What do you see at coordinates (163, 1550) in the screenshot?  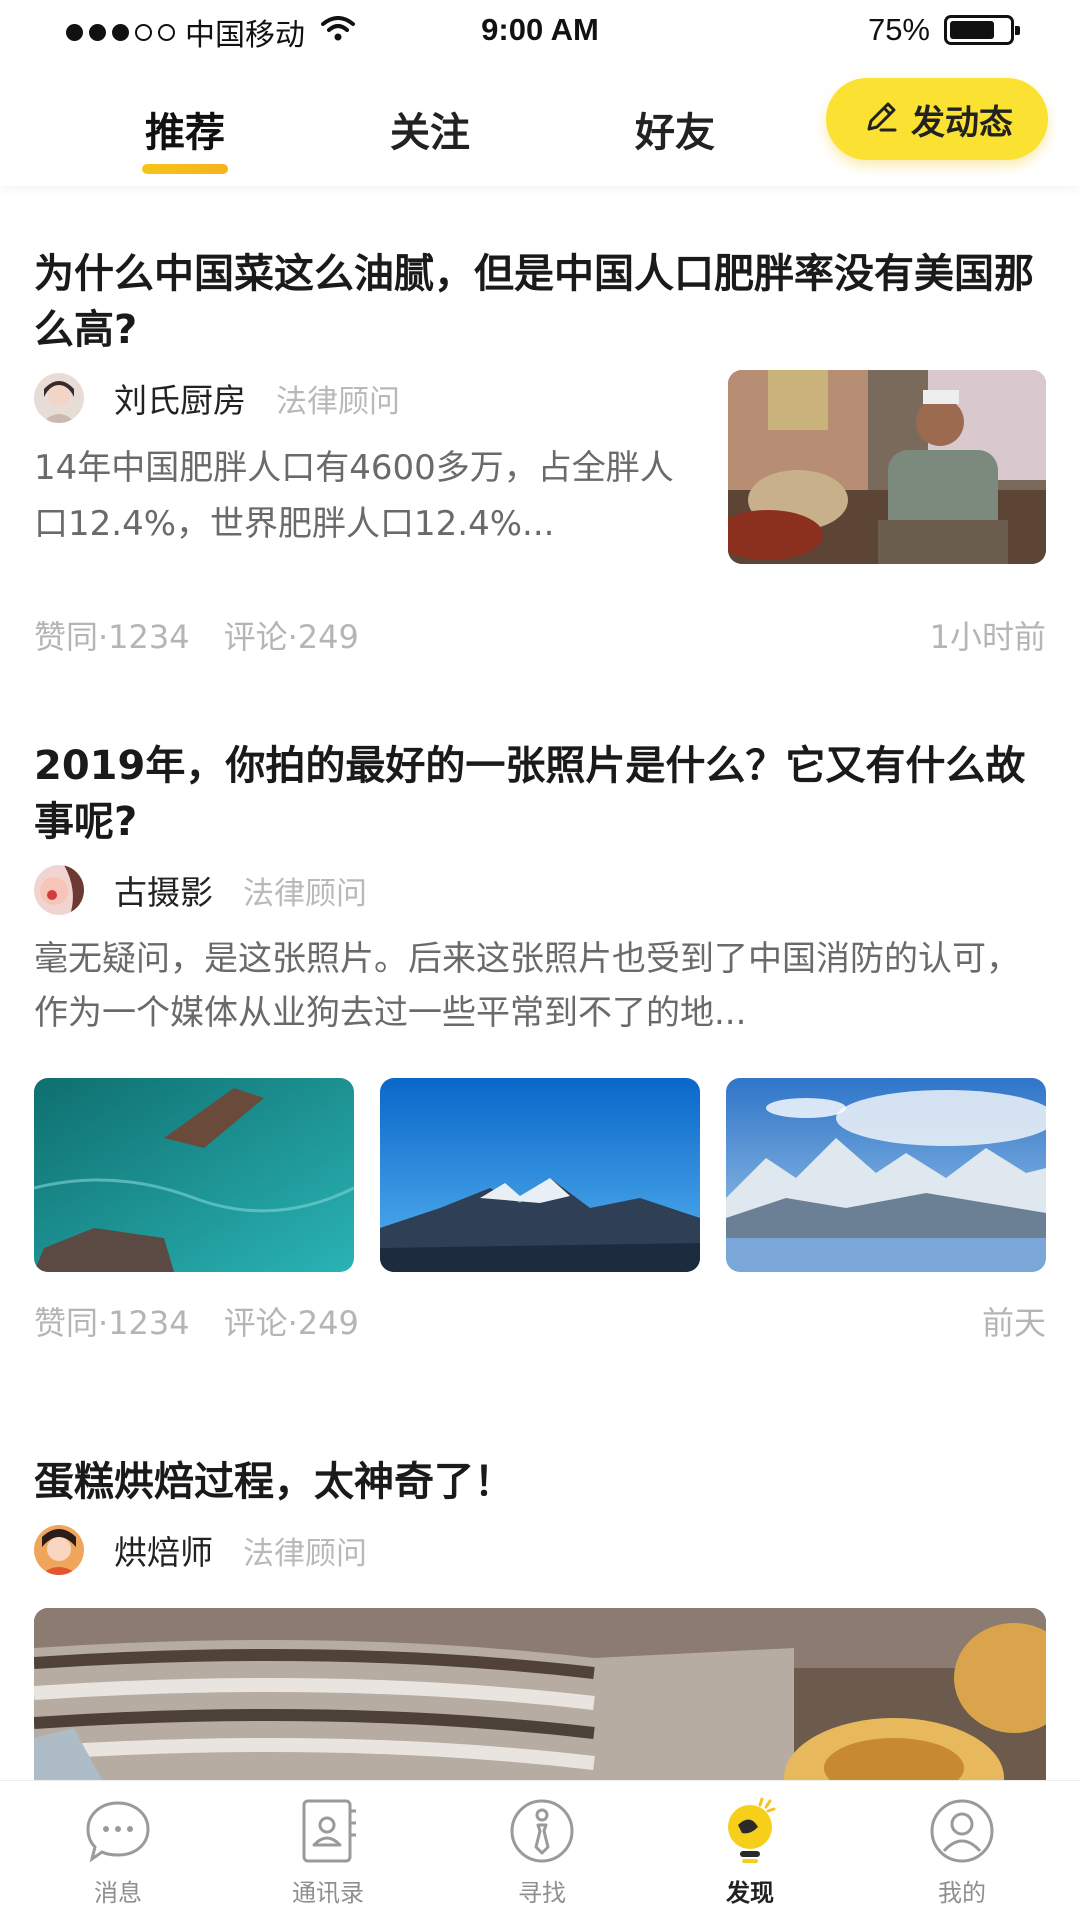 I see `author-name: 烘焙师` at bounding box center [163, 1550].